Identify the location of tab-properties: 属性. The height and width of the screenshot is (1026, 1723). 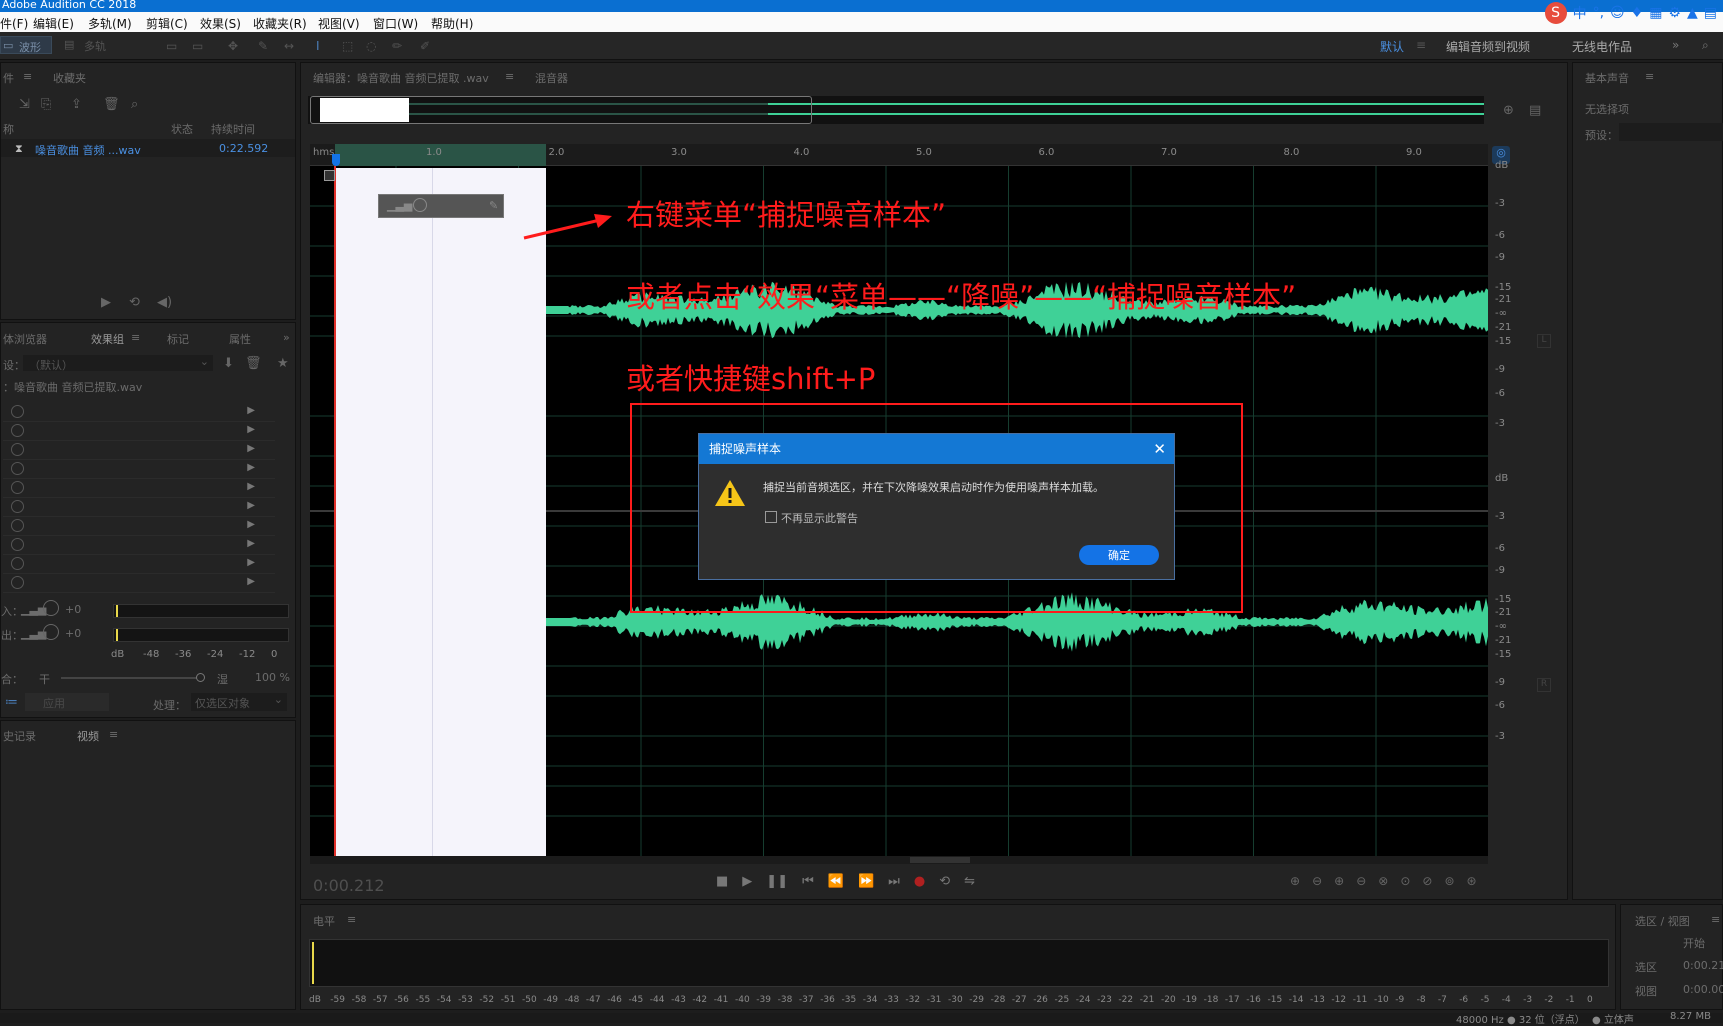
(240, 339).